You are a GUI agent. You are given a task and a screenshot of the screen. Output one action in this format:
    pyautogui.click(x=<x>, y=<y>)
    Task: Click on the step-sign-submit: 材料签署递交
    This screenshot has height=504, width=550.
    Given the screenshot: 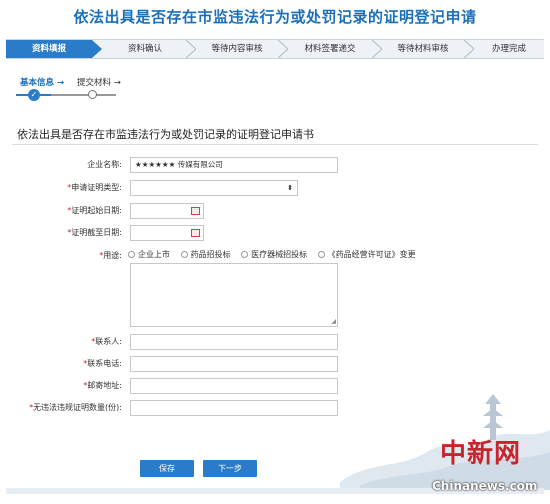 What is the action you would take?
    pyautogui.click(x=330, y=49)
    